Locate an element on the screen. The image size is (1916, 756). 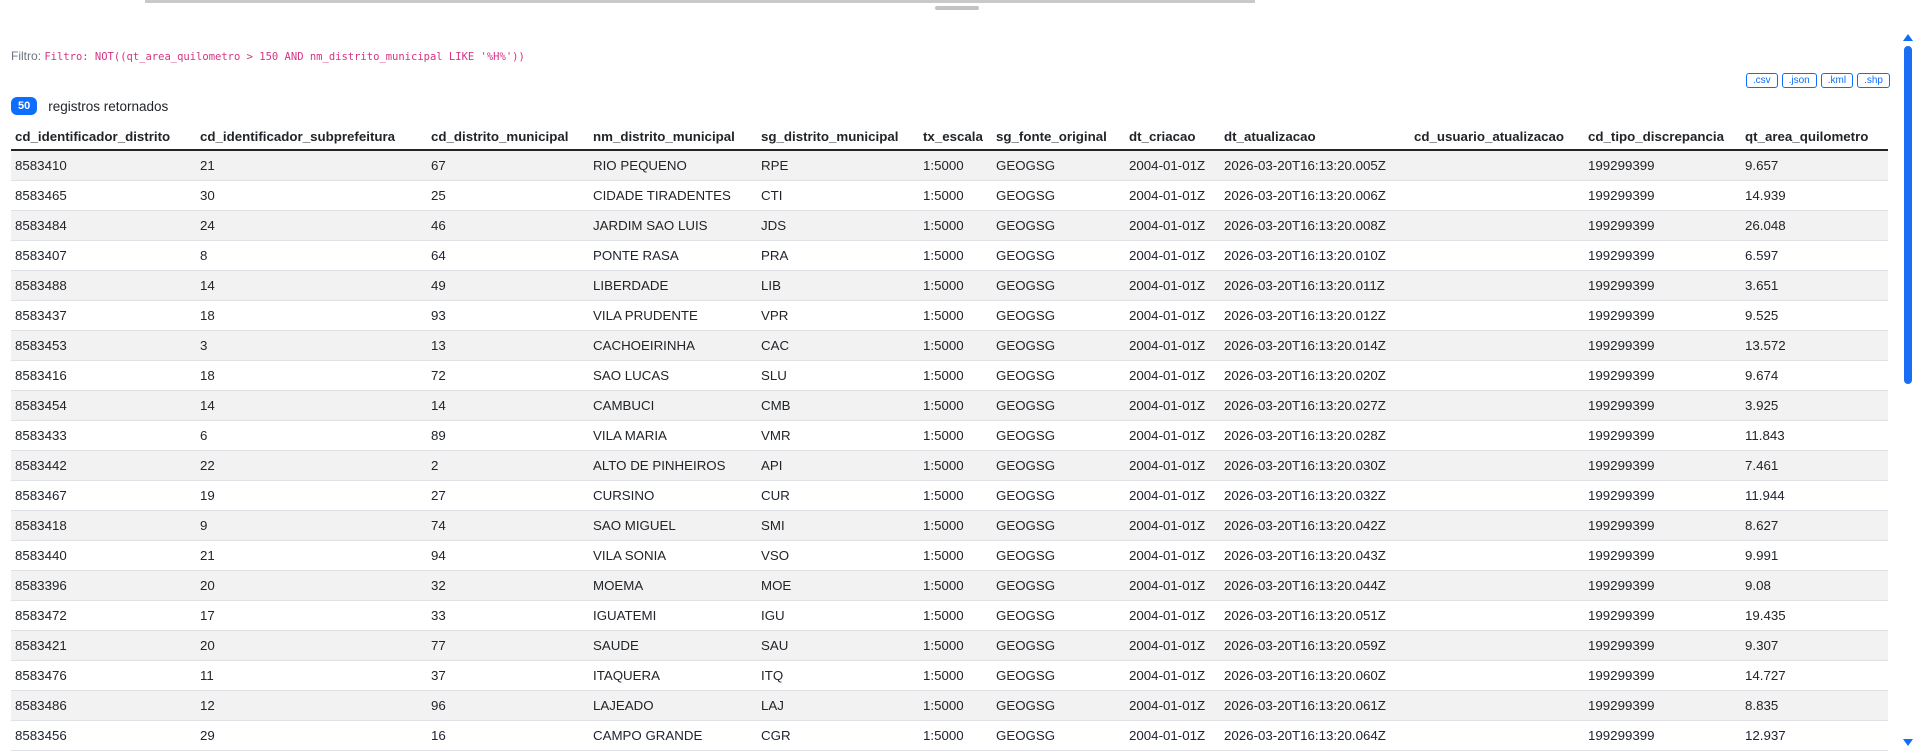
table-cell-qt-area-quilometro: 14.727 is located at coordinates (1814, 675).